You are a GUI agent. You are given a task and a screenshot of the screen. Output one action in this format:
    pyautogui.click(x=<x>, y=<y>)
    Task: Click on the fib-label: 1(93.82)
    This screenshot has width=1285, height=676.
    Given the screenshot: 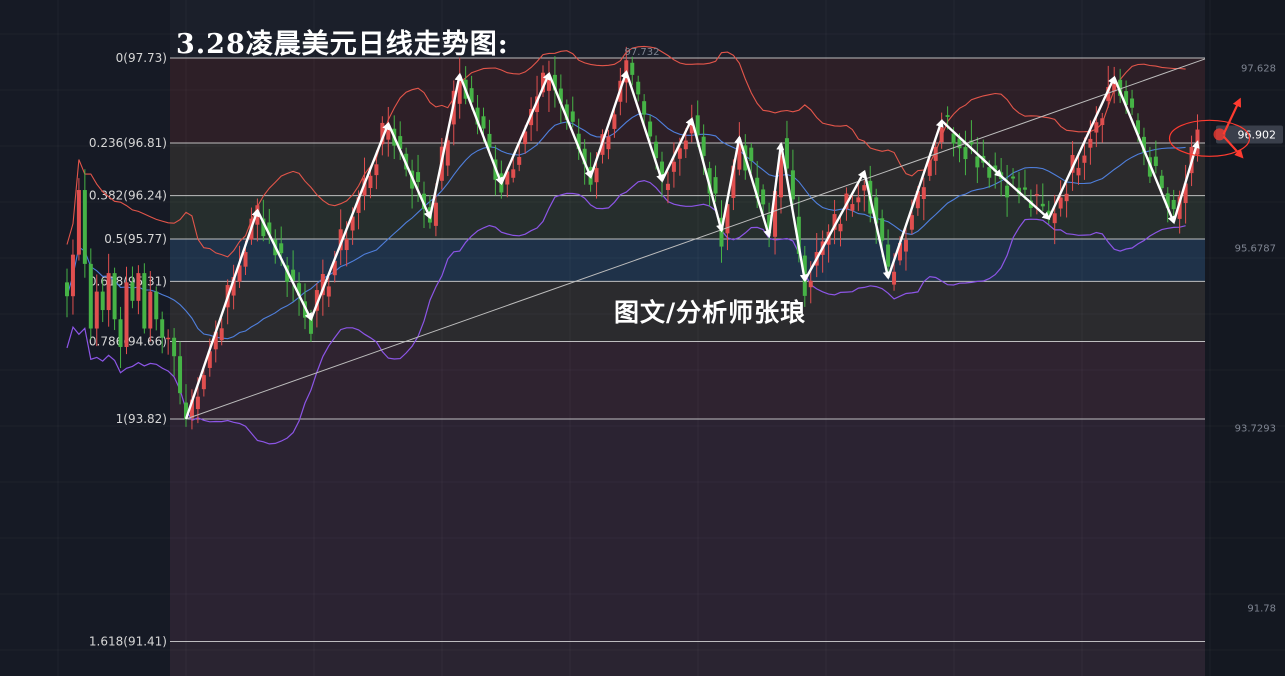 What is the action you would take?
    pyautogui.click(x=141, y=419)
    